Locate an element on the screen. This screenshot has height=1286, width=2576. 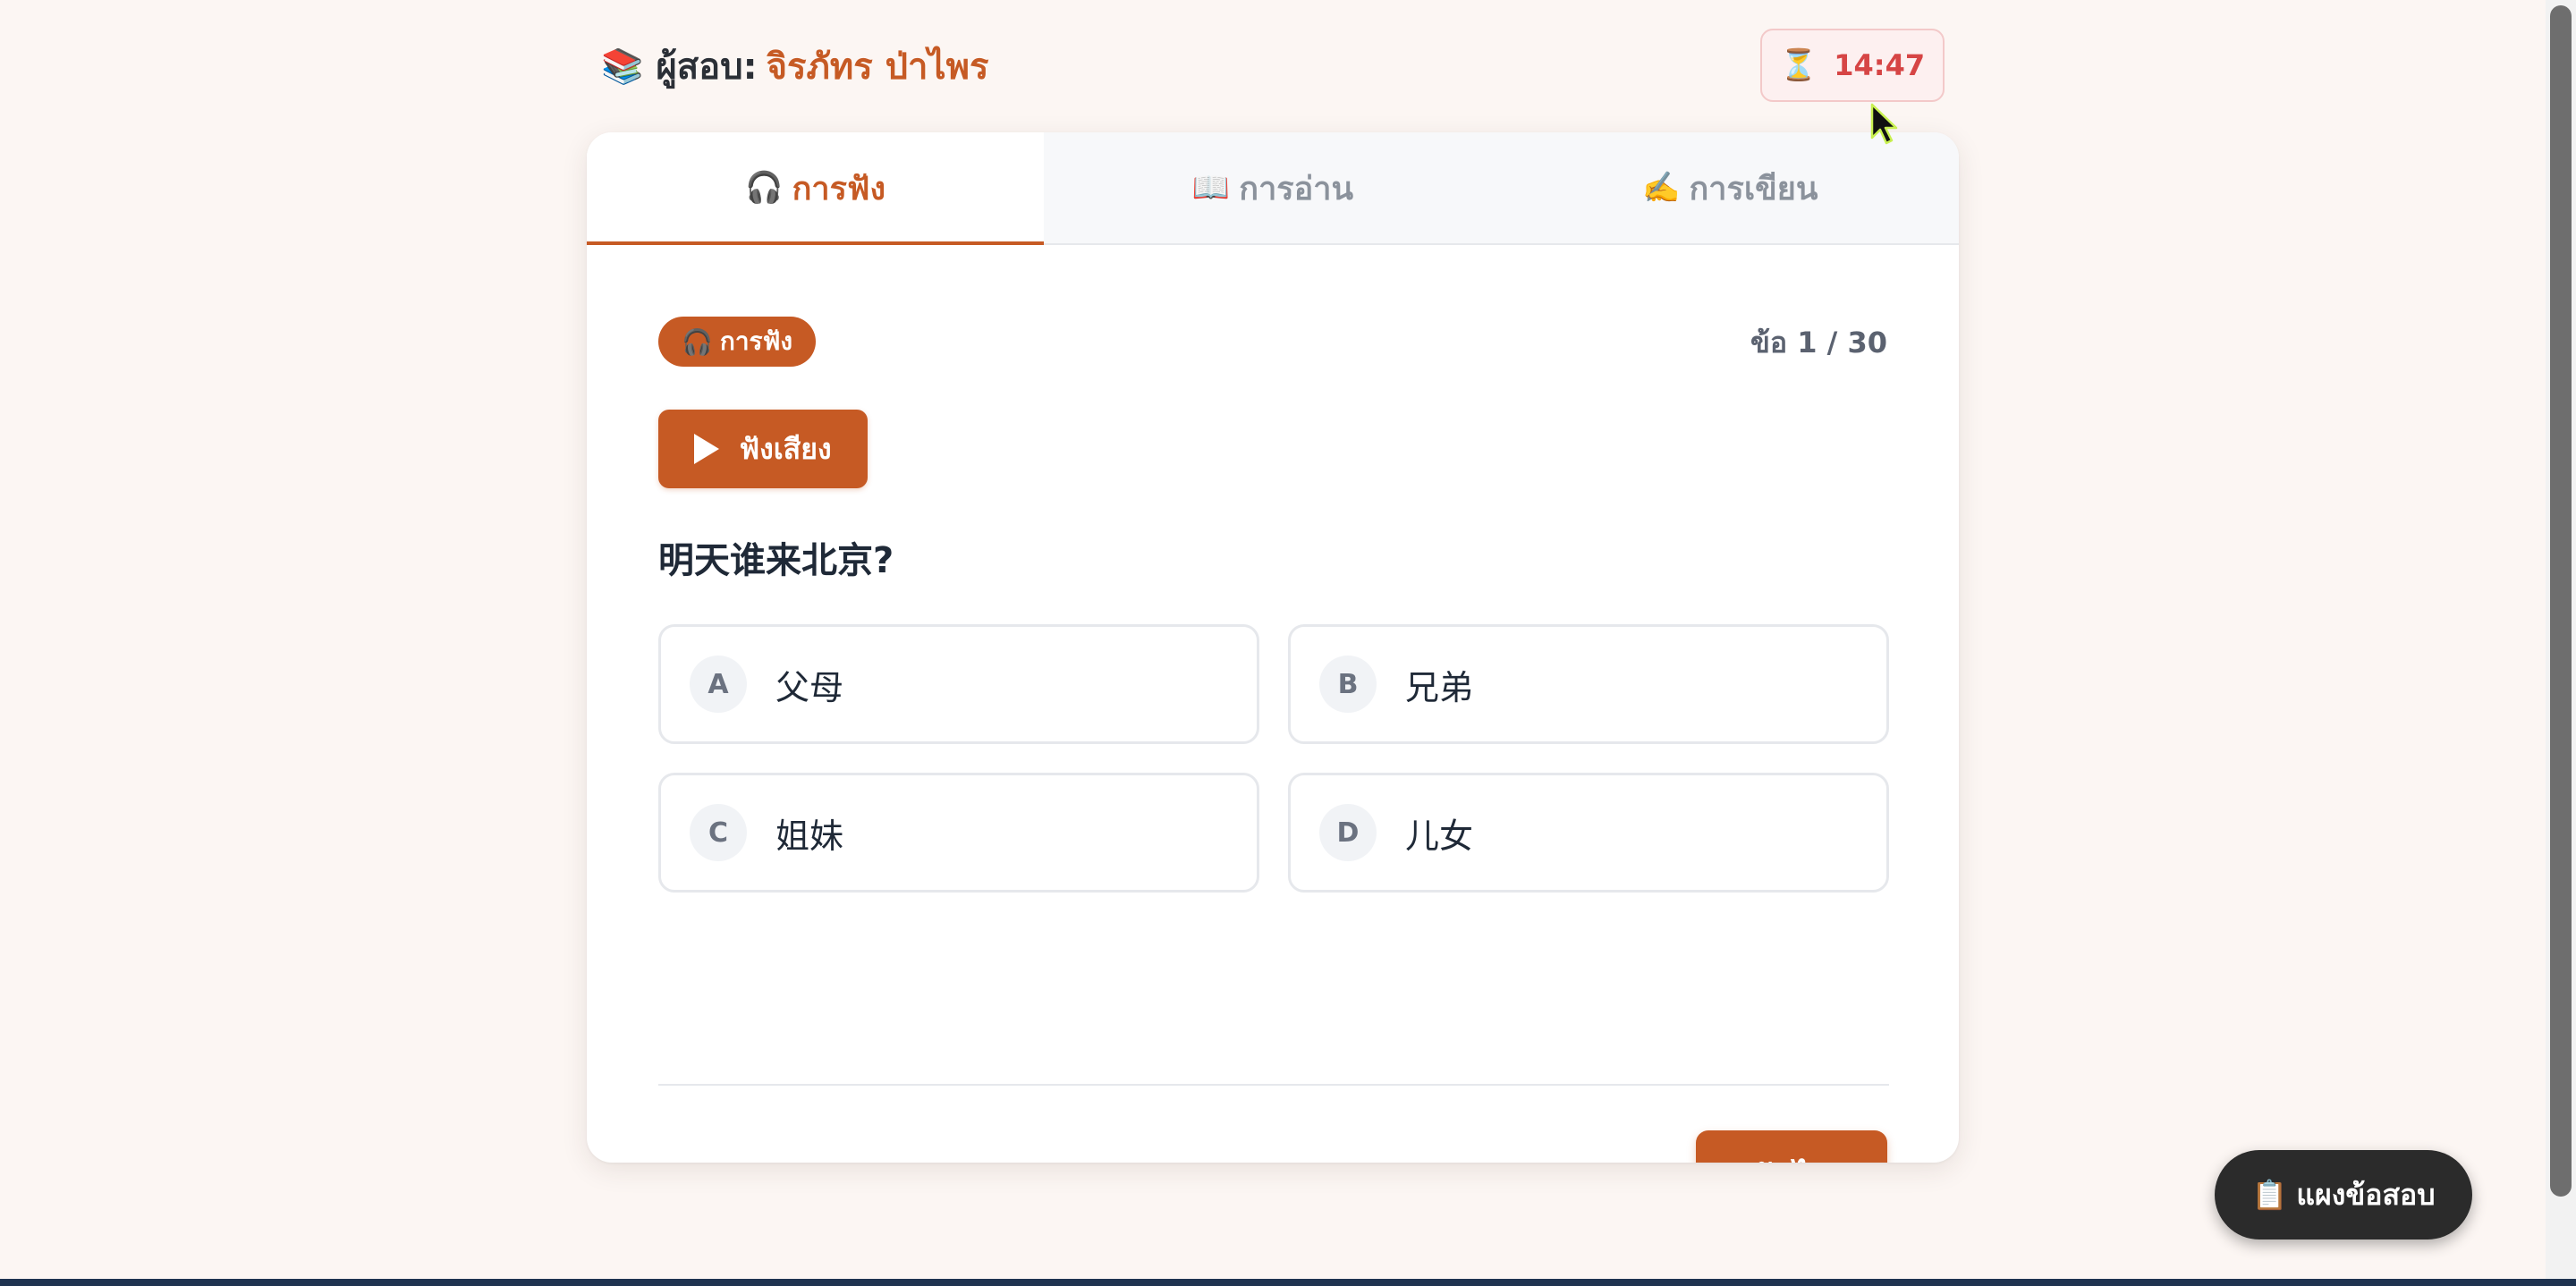
option-letter: A is located at coordinates (718, 684).